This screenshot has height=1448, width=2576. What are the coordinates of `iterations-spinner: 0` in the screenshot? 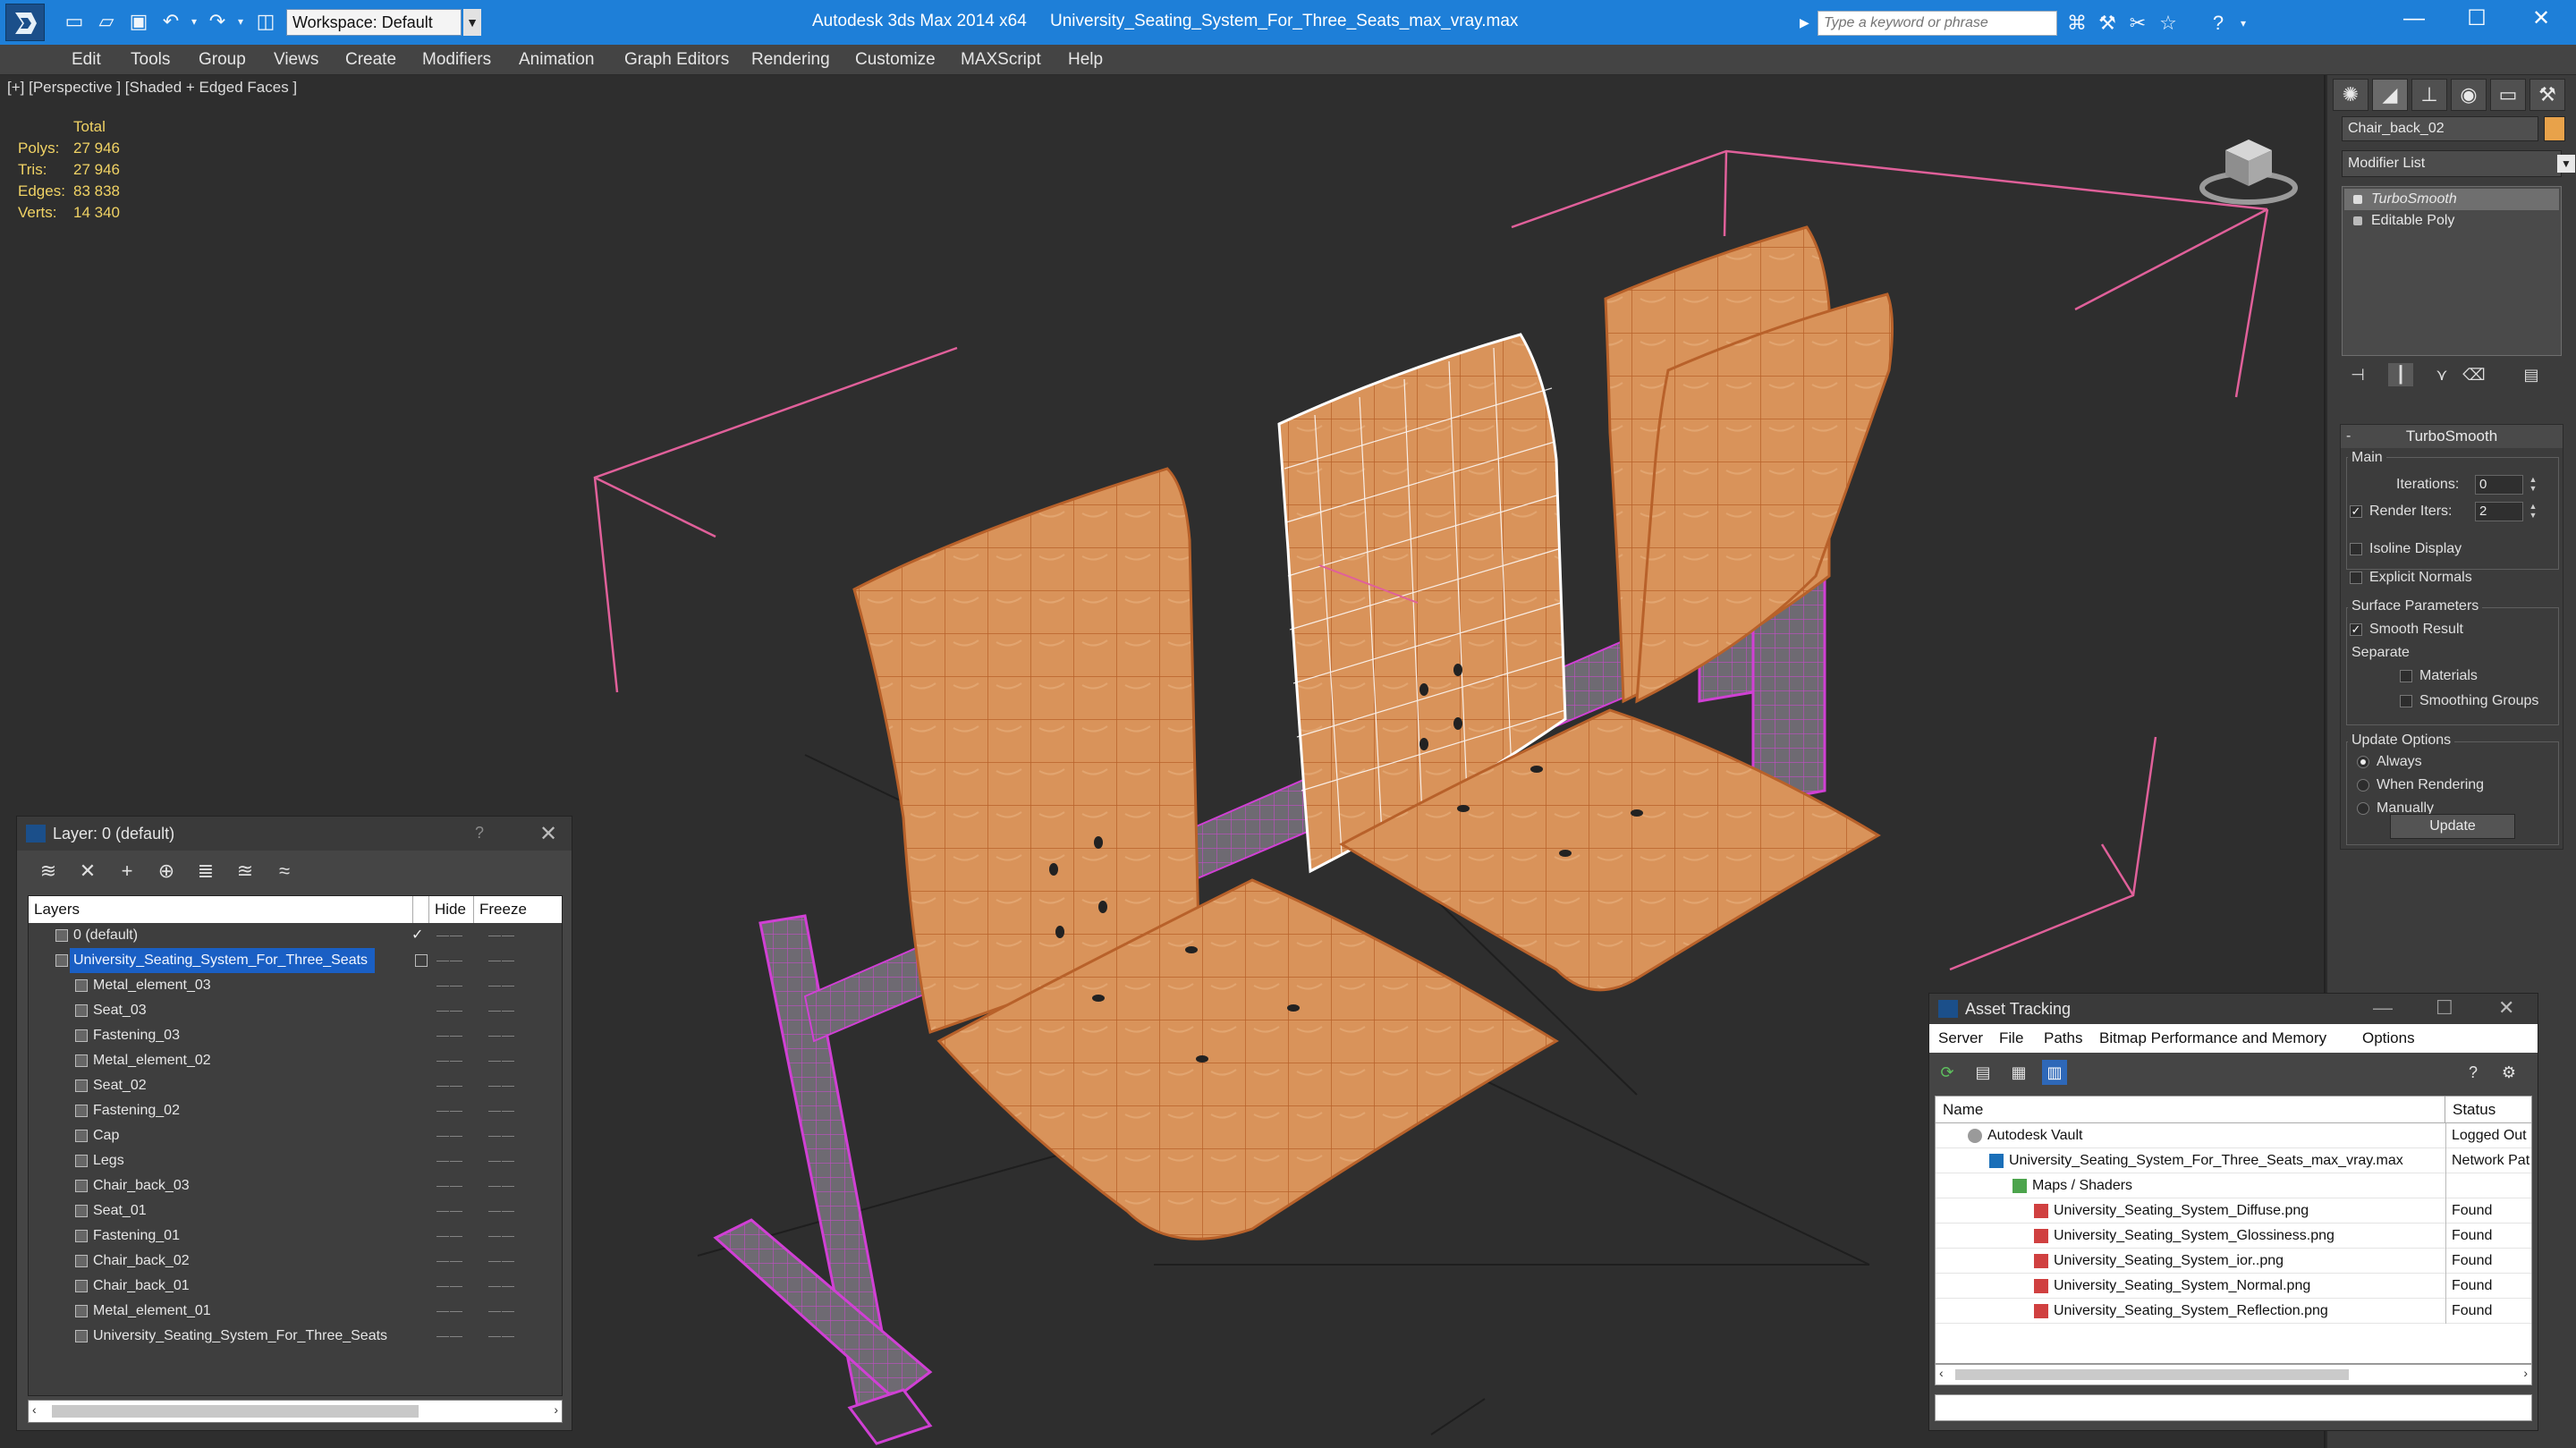 It's located at (2499, 485).